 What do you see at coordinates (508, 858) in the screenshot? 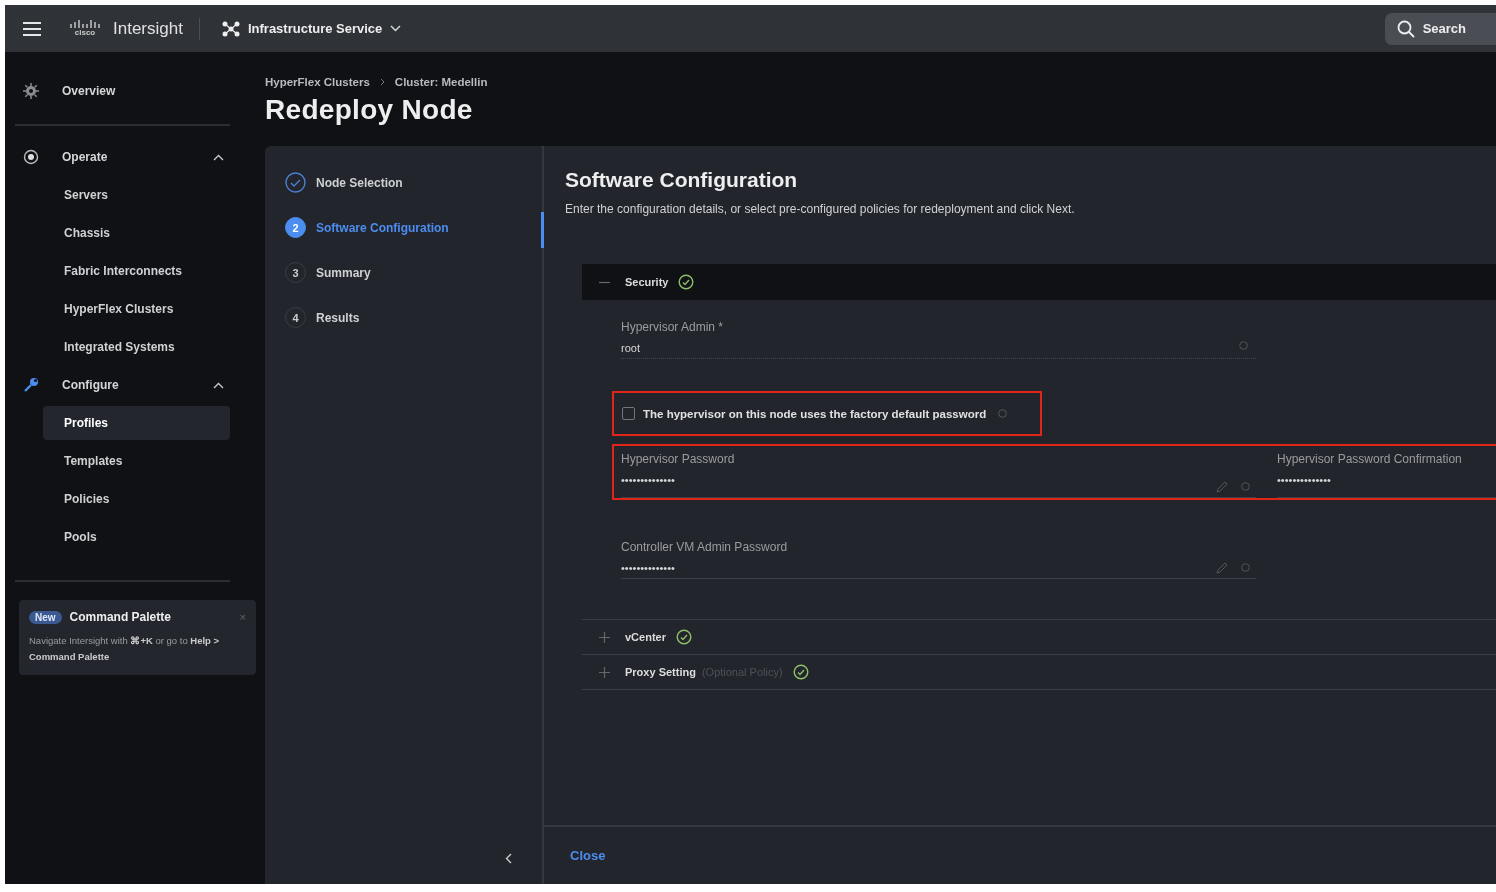
I see `chevron-left-icon` at bounding box center [508, 858].